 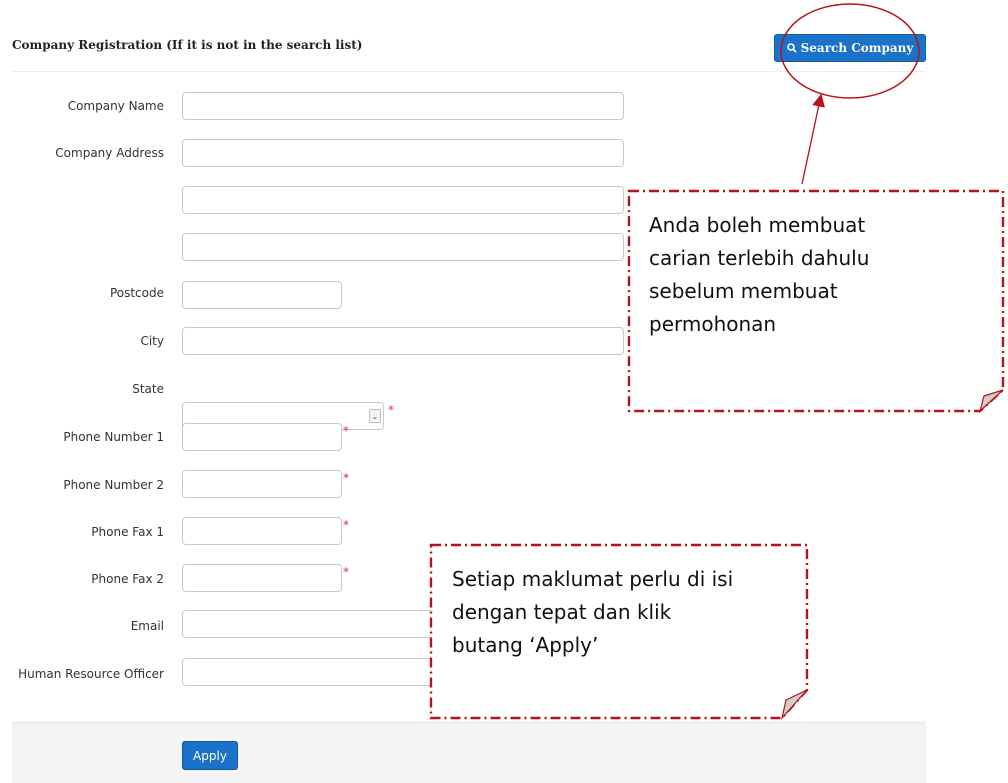 What do you see at coordinates (147, 626) in the screenshot?
I see `email-label: Email` at bounding box center [147, 626].